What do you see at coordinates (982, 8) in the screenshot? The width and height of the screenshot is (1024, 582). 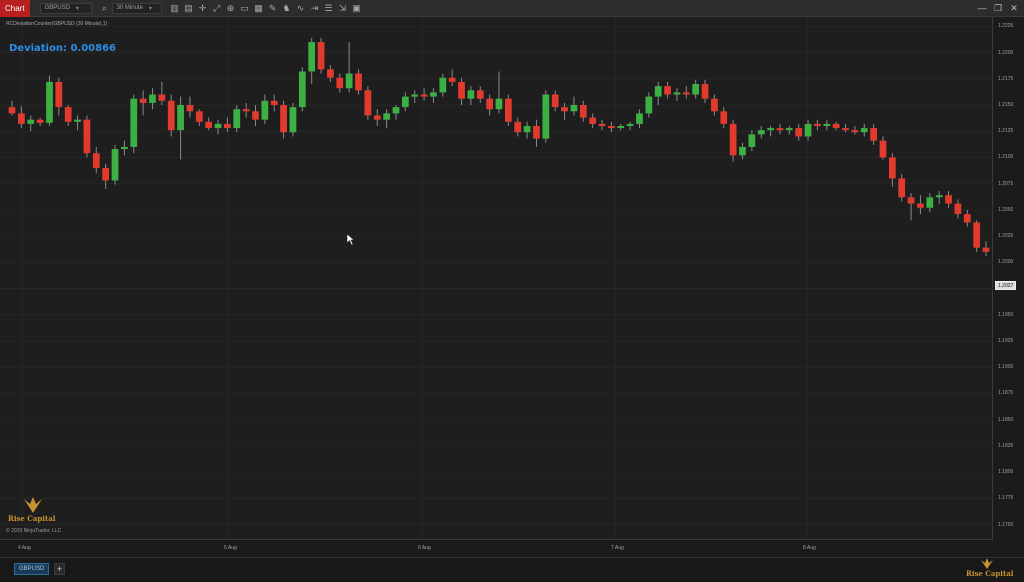 I see `minimize-icon: —` at bounding box center [982, 8].